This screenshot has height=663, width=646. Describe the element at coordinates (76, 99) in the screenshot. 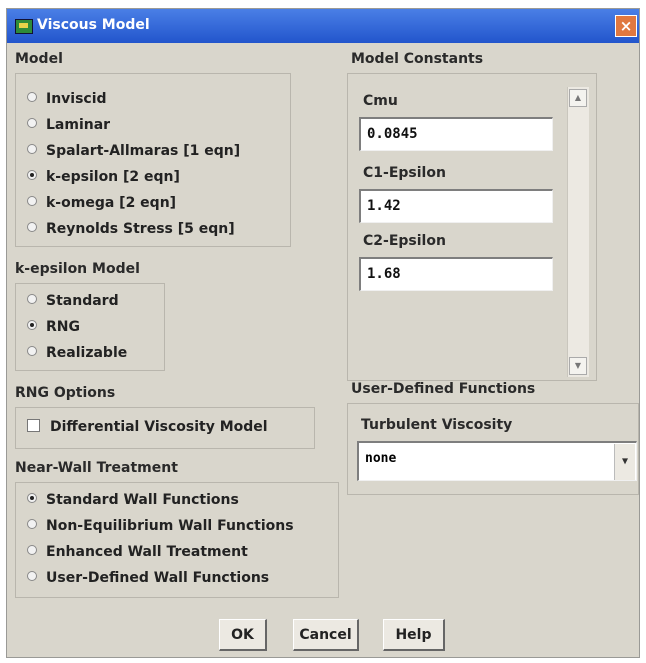

I see `option-label: Inviscid` at that location.